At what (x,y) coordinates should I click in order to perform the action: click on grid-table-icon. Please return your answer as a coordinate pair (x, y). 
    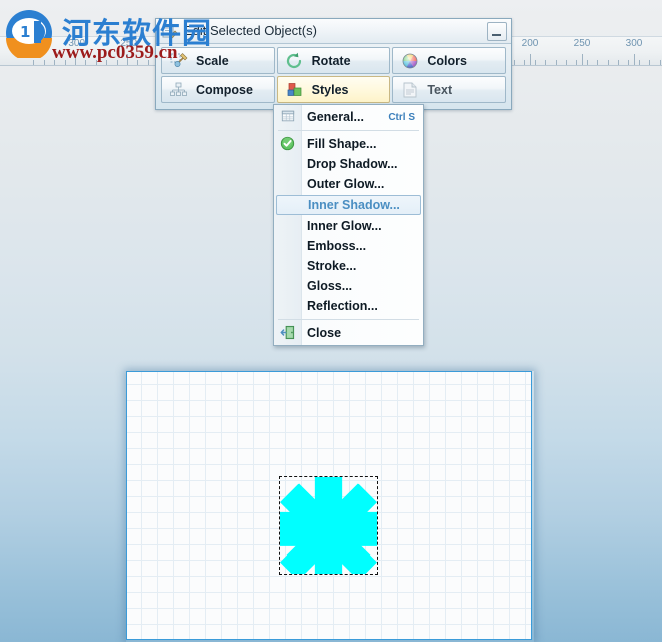
    Looking at the image, I should click on (289, 117).